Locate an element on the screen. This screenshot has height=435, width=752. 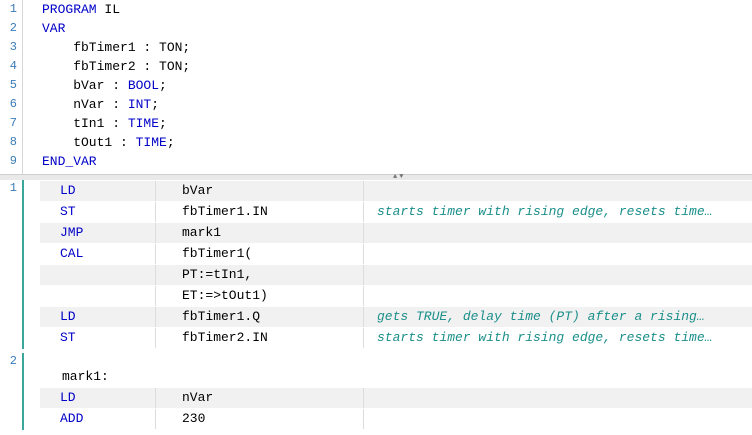
instruction-row: ADD 230 is located at coordinates (396, 419).